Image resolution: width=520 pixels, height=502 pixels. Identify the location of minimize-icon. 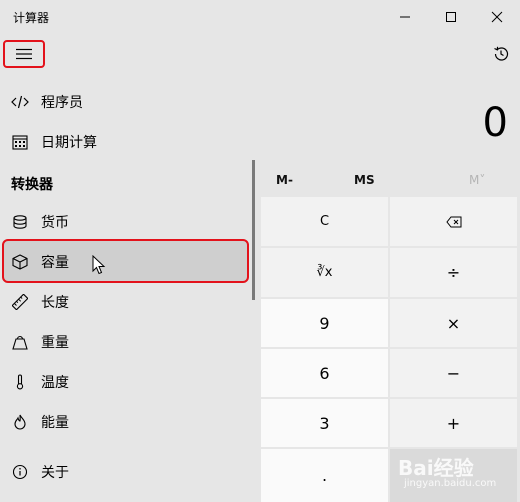
(405, 17).